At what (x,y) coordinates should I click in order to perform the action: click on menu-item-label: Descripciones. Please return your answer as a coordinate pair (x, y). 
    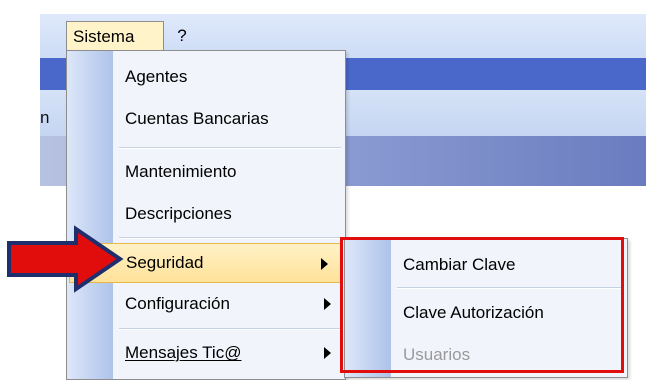
    Looking at the image, I should click on (178, 213).